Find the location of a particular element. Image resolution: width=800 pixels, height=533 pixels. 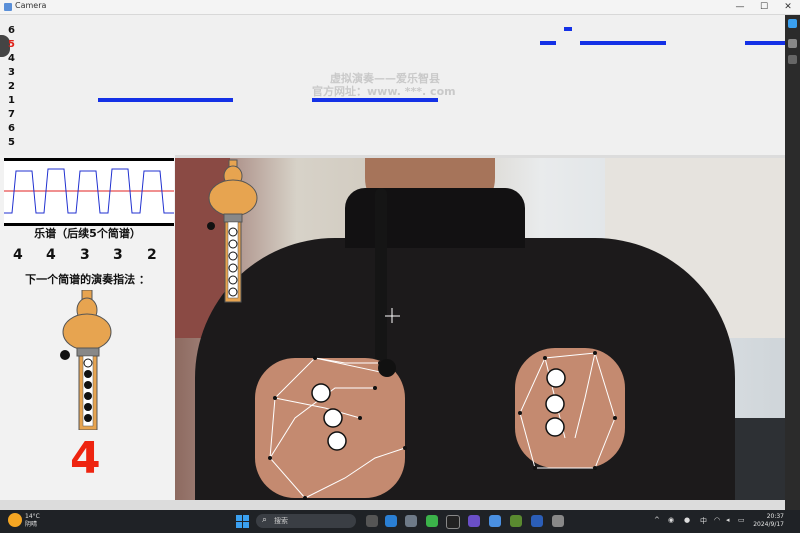

tray-overflow-icon: ^ is located at coordinates (657, 520).